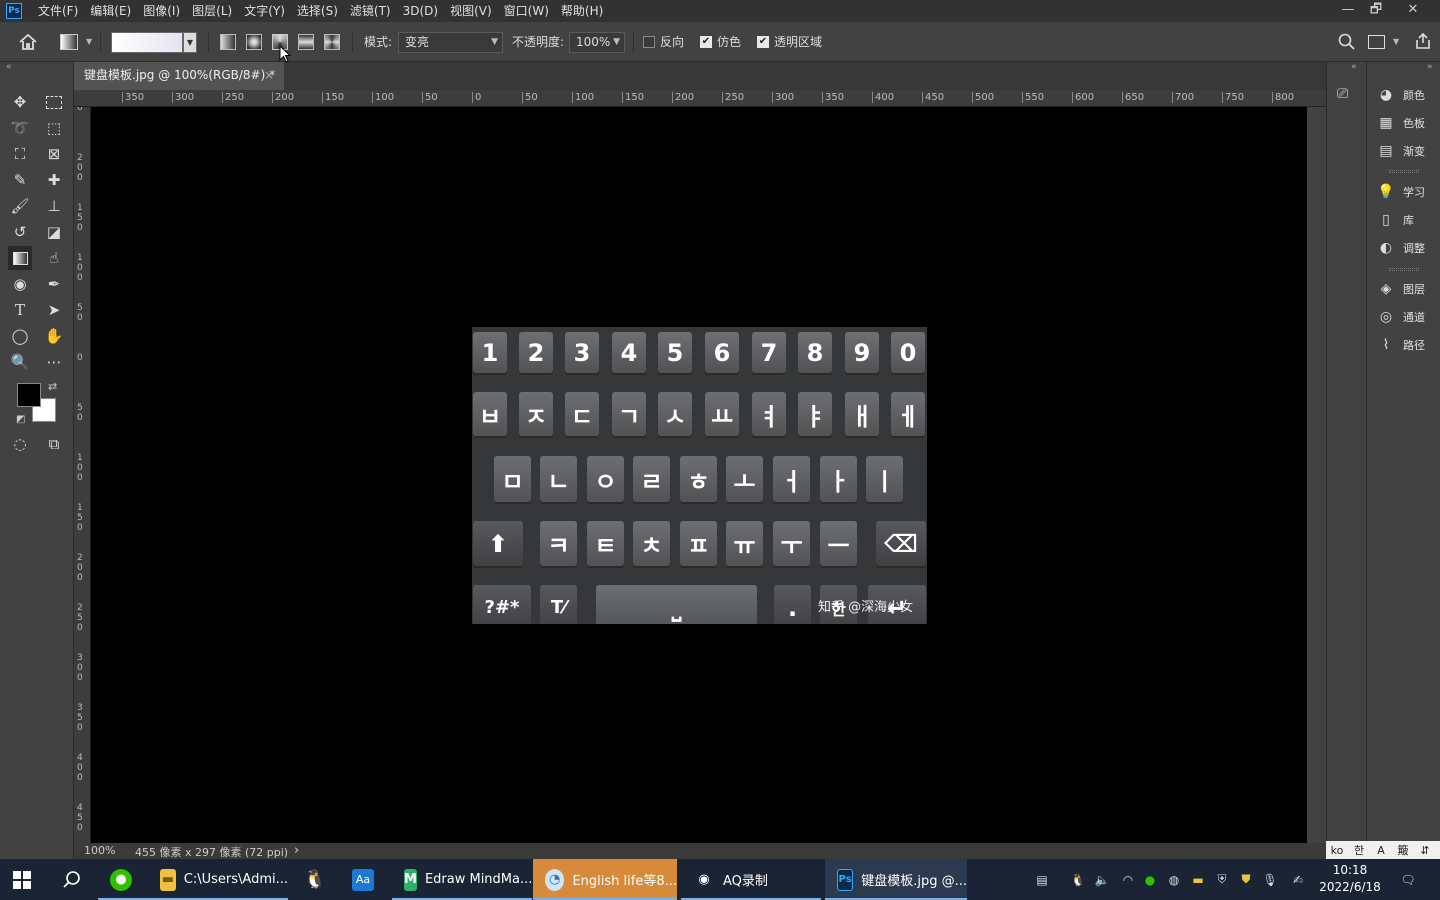  Describe the element at coordinates (69, 42) in the screenshot. I see `gradient-tool-preset-icon` at that location.